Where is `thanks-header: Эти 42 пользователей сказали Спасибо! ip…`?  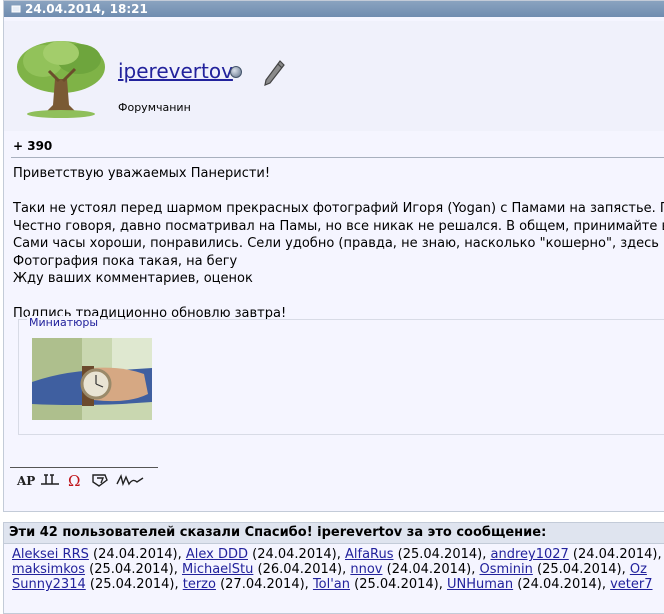 thanks-header: Эти 42 пользователей сказали Спасибо! ip… is located at coordinates (334, 533).